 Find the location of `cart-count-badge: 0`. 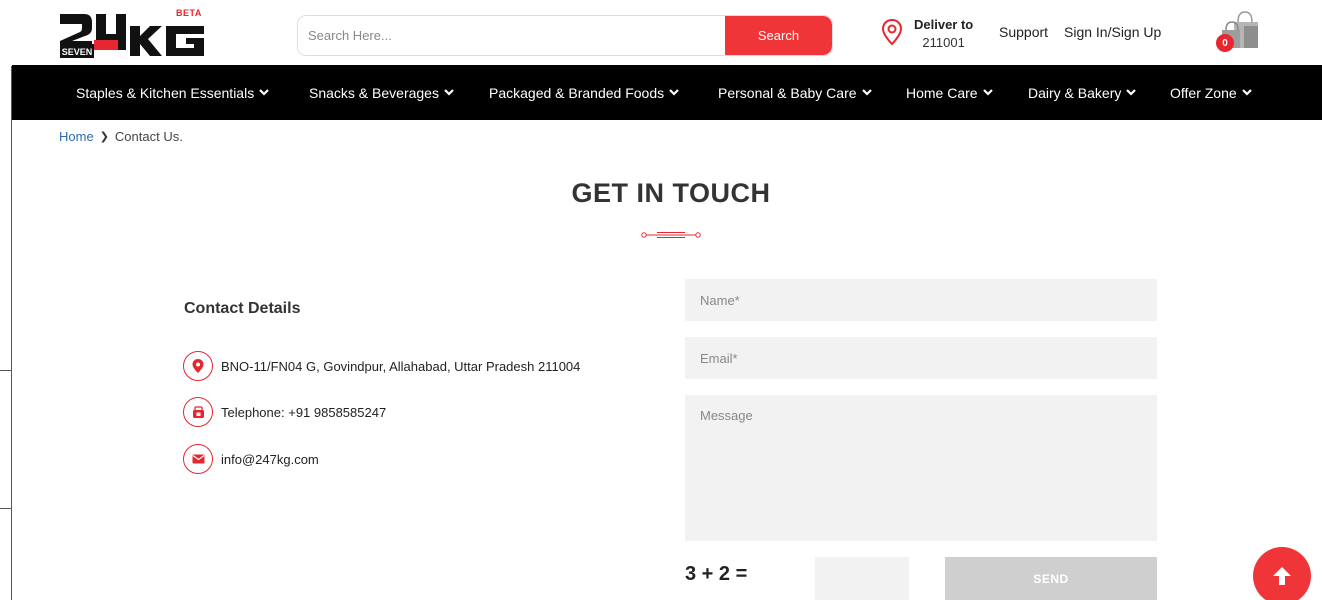

cart-count-badge: 0 is located at coordinates (1225, 43).